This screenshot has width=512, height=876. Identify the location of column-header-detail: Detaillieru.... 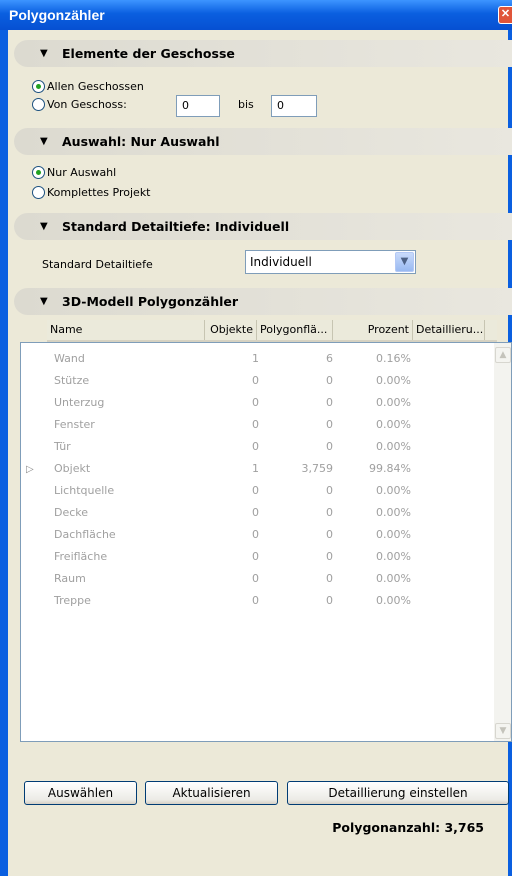
(449, 330).